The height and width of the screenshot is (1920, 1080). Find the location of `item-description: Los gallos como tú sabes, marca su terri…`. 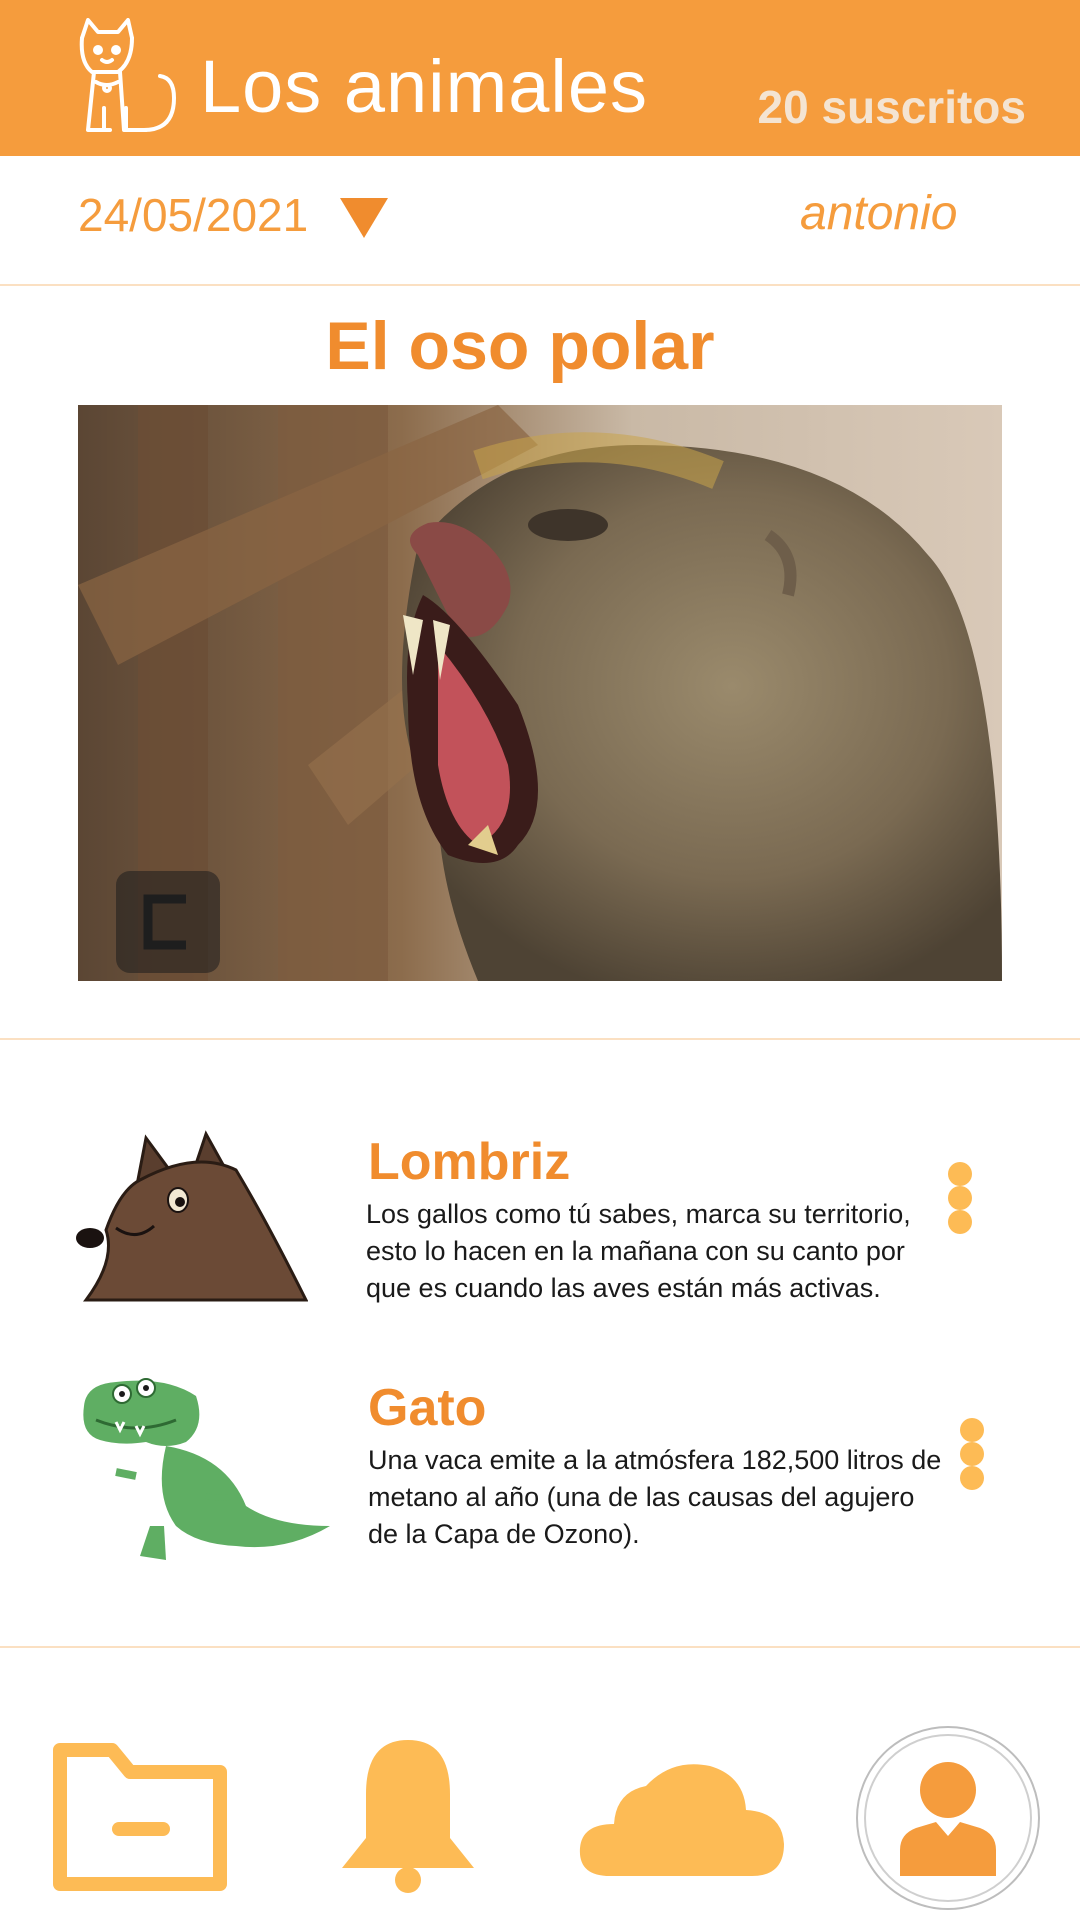

item-description: Los gallos como tú sabes, marca su terri… is located at coordinates (666, 1251).